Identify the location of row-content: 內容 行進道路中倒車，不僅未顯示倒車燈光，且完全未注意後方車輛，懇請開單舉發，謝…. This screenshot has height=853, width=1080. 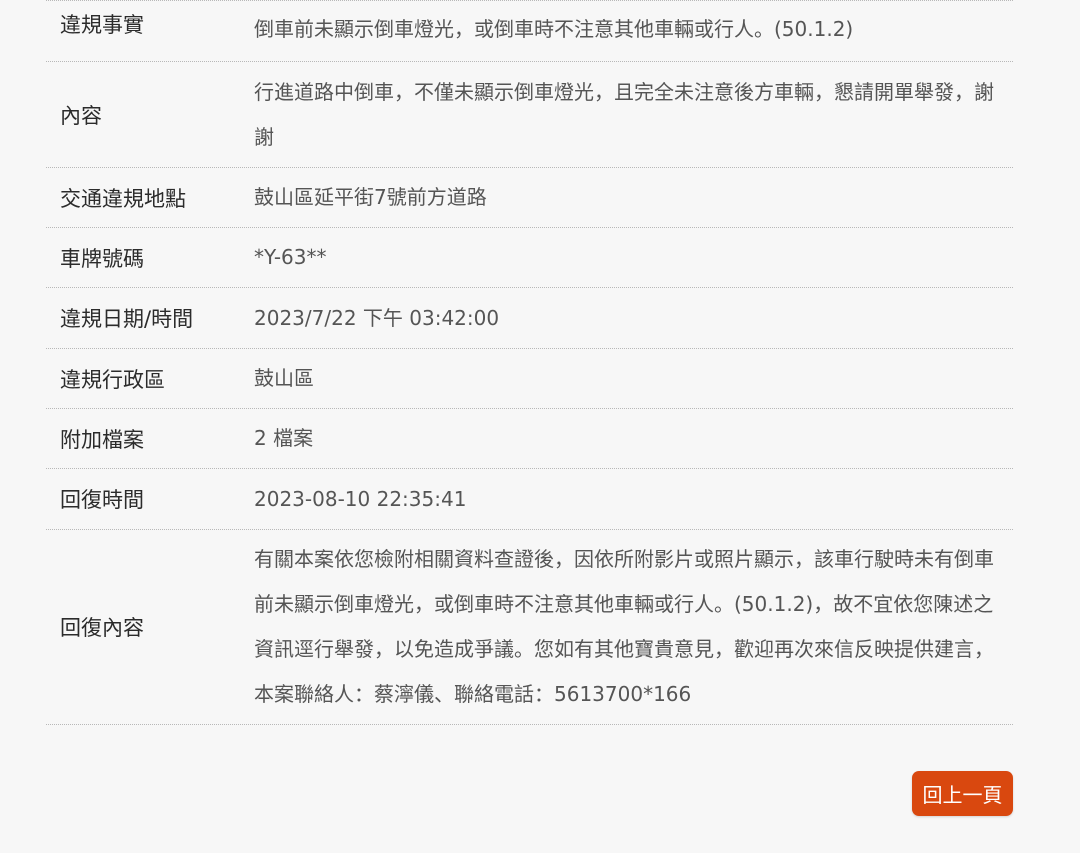
(529, 115).